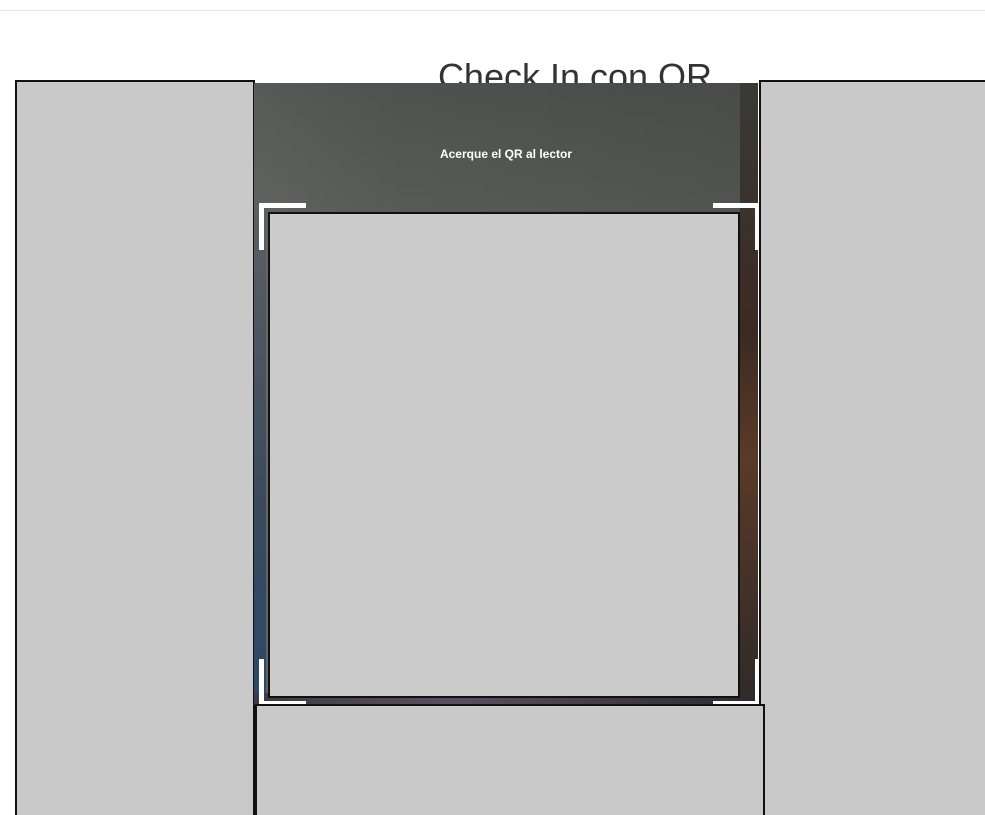 This screenshot has height=815, width=985. I want to click on scanner-hint-text: Acerque el QR al lector, so click(506, 154).